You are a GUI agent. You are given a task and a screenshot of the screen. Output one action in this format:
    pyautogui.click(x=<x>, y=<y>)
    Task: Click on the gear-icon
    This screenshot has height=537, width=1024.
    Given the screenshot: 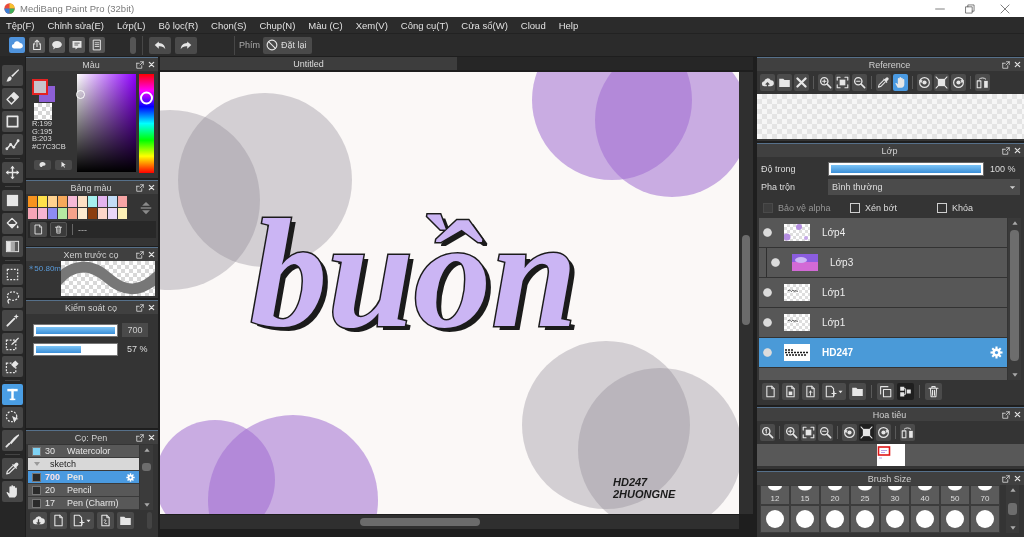 What is the action you would take?
    pyautogui.click(x=996, y=352)
    